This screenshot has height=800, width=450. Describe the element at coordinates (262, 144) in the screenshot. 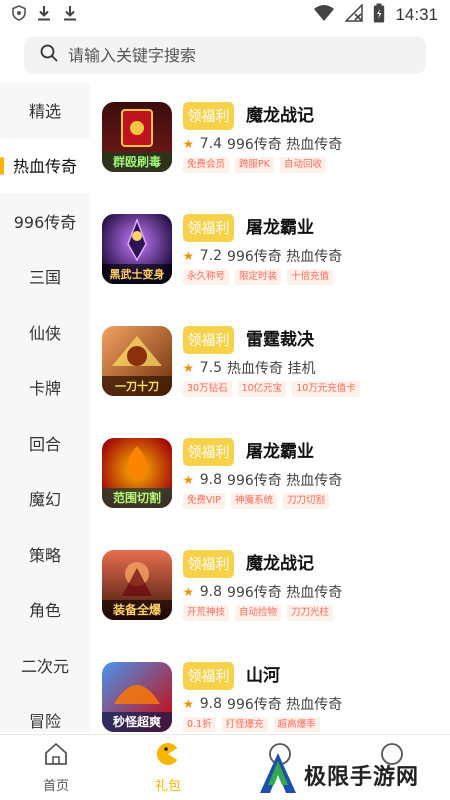

I see `game-meta: ★ 7.4 996传奇 热血传奇` at that location.